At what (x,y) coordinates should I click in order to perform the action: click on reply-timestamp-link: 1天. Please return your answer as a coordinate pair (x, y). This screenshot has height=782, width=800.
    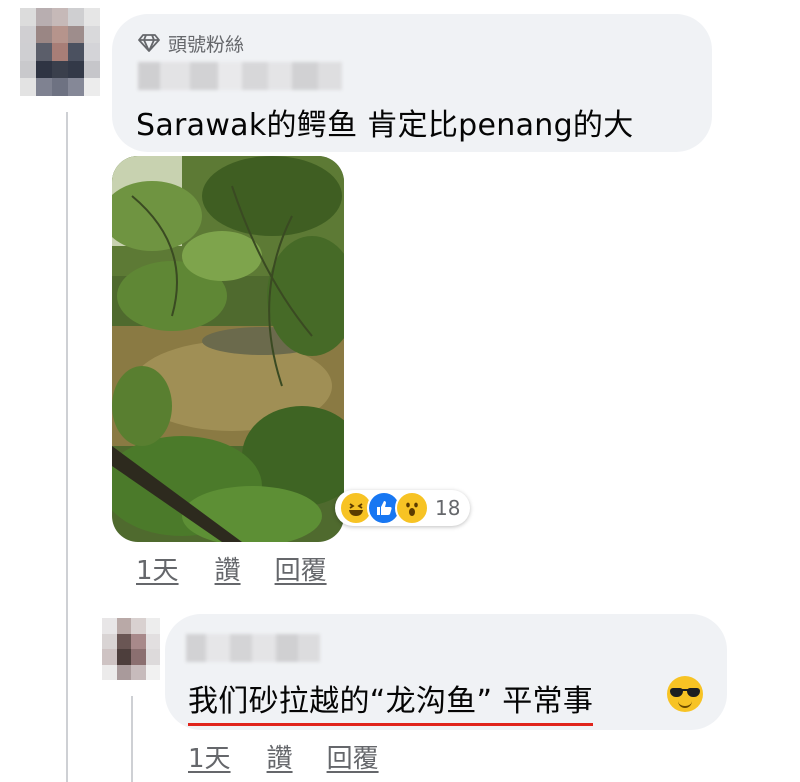
    Looking at the image, I should click on (209, 756).